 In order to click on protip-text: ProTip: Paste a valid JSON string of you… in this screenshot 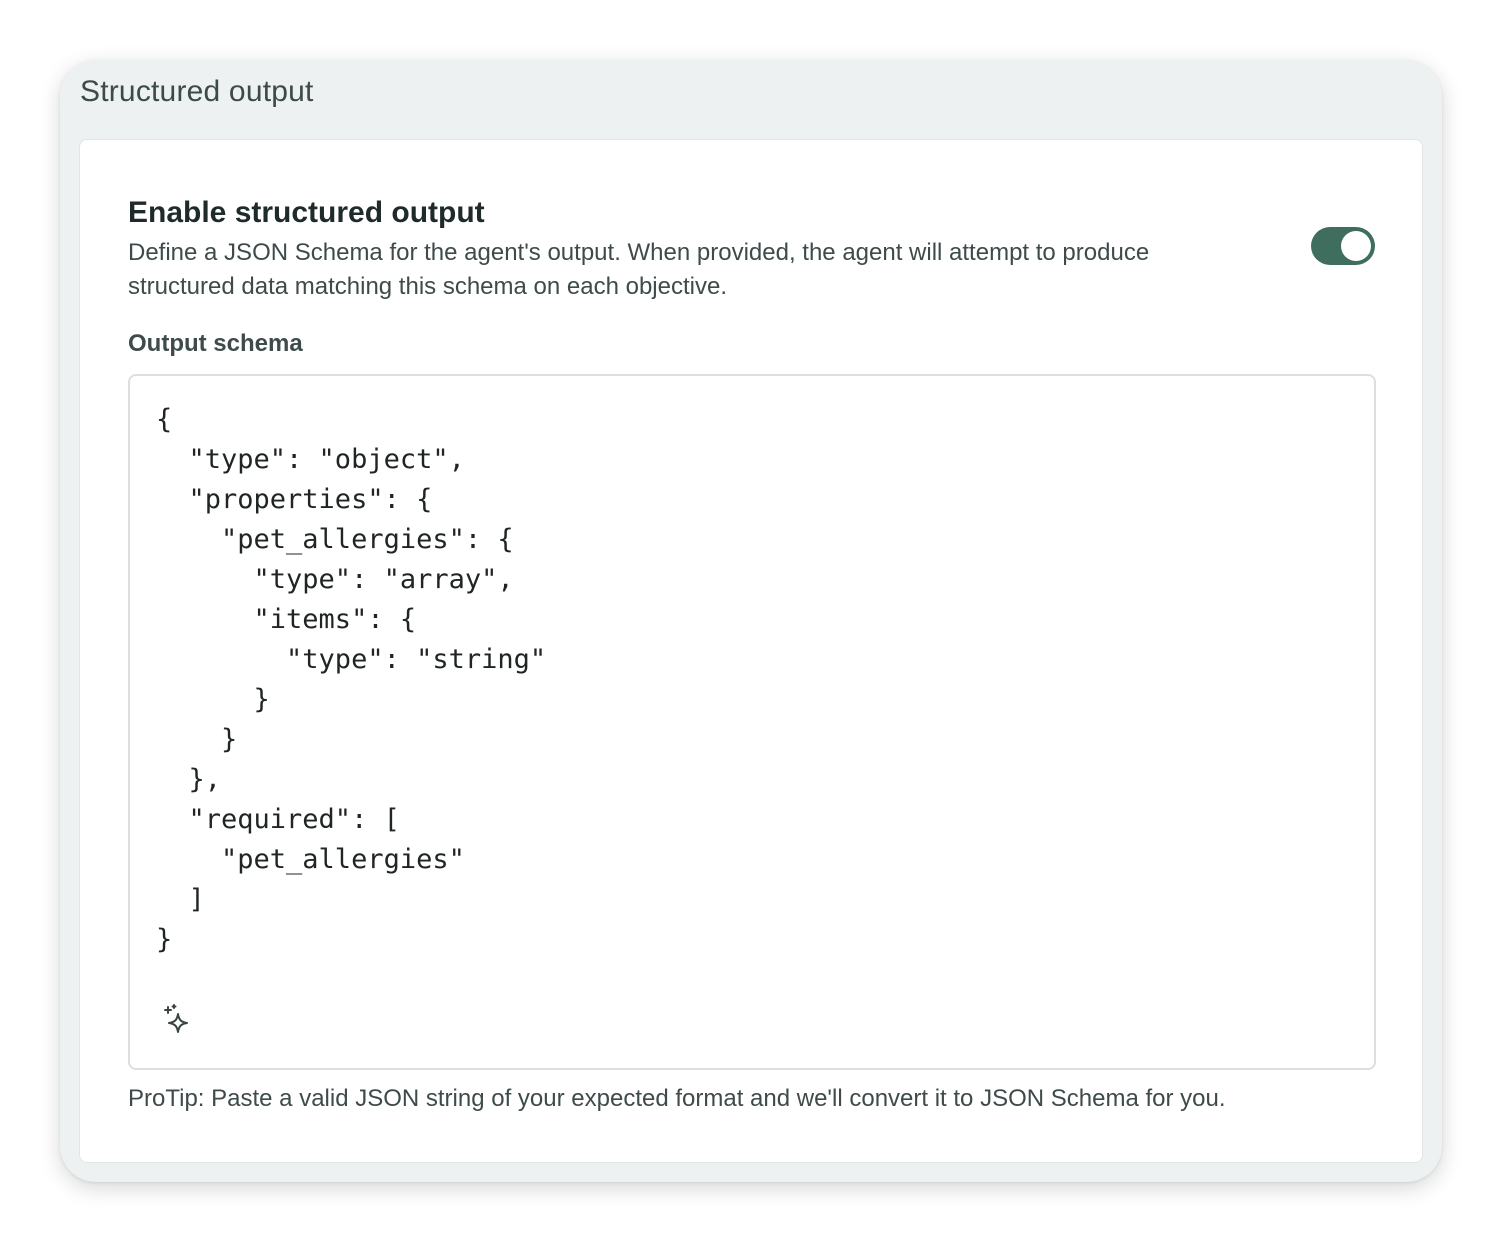, I will do `click(677, 1098)`.